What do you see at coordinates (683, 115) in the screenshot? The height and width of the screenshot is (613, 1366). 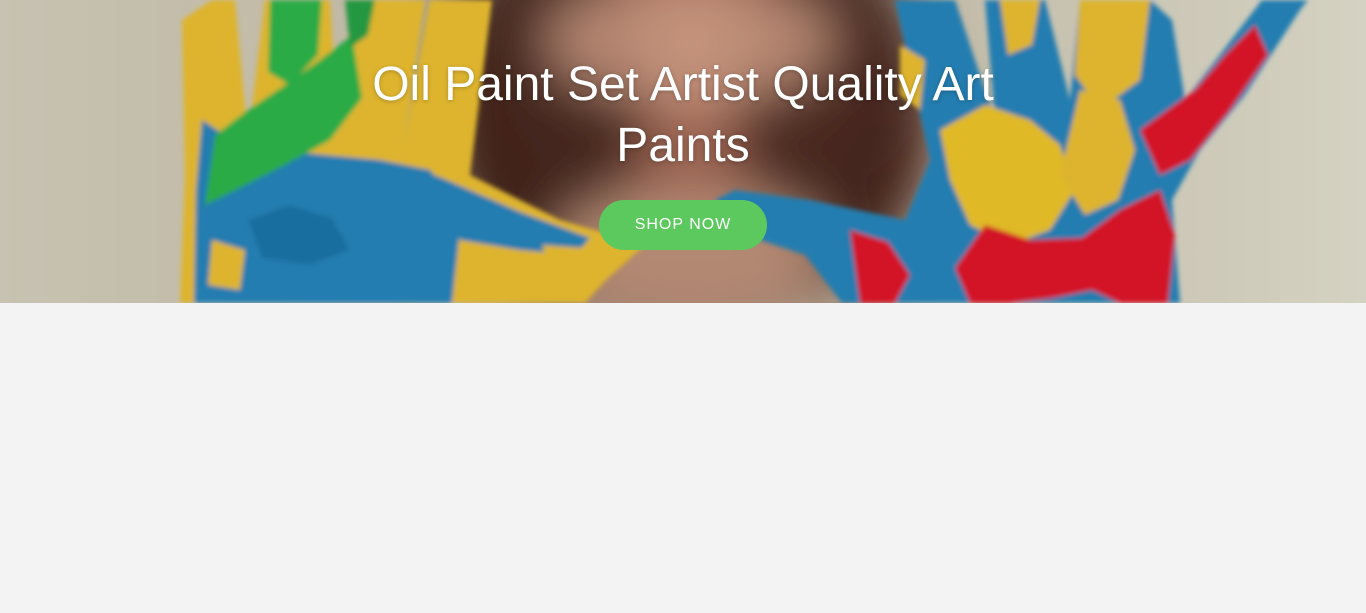 I see `hero-title: Oil Paint Set Artist Quality Art Paints` at bounding box center [683, 115].